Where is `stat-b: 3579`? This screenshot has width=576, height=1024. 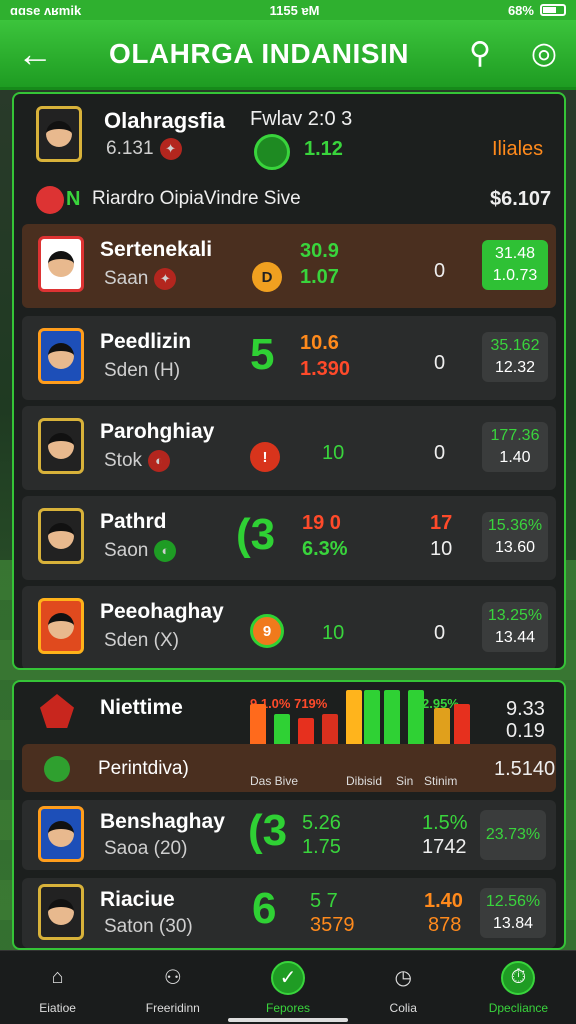 stat-b: 3579 is located at coordinates (332, 925).